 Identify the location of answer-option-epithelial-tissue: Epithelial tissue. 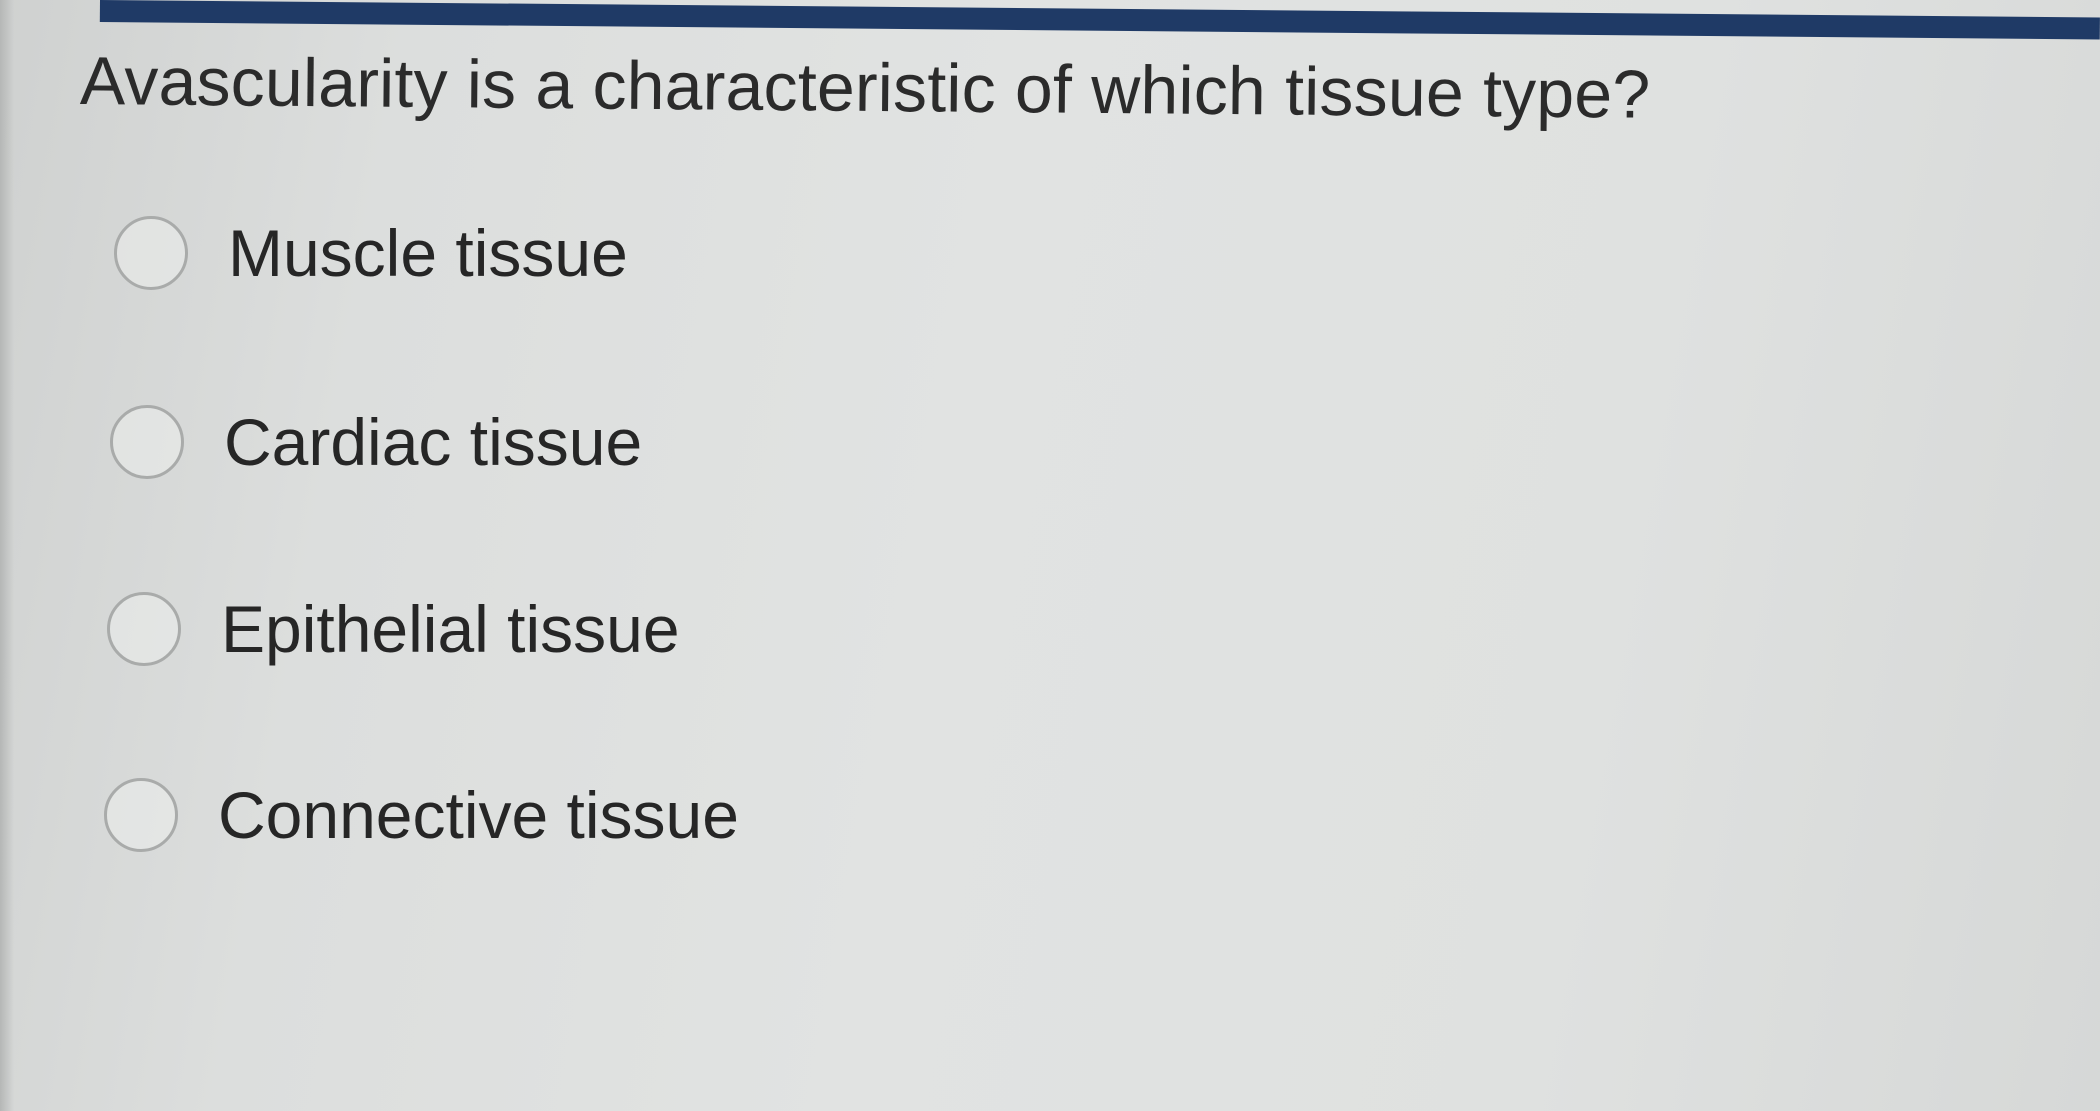
(393, 629).